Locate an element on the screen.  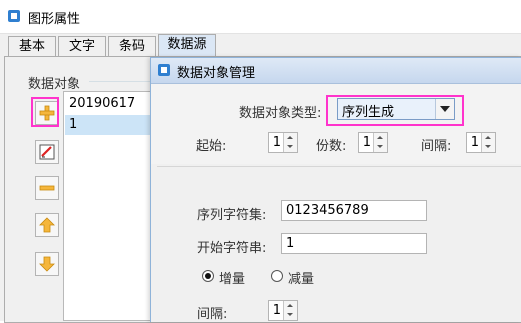
increase-radio is located at coordinates (208, 276).